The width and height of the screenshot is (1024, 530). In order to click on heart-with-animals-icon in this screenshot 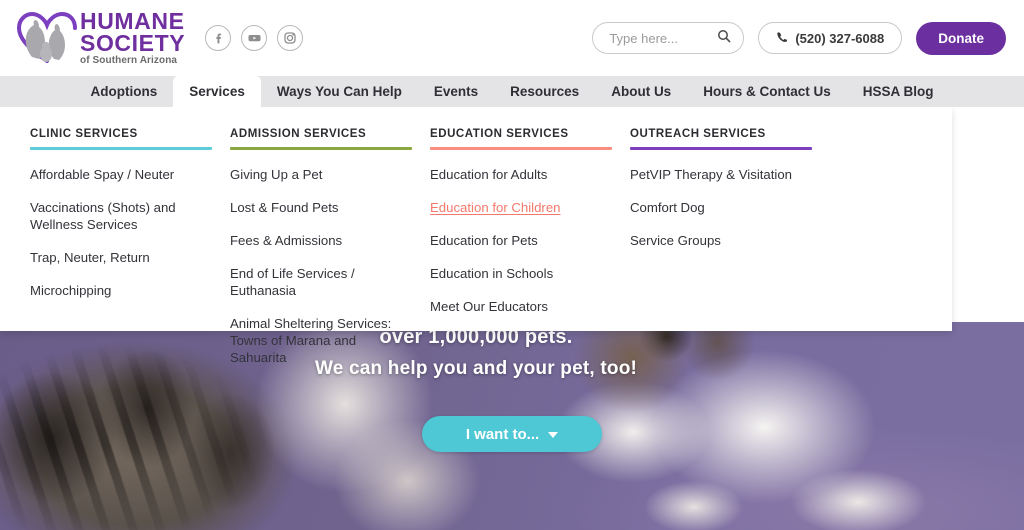, I will do `click(47, 38)`.